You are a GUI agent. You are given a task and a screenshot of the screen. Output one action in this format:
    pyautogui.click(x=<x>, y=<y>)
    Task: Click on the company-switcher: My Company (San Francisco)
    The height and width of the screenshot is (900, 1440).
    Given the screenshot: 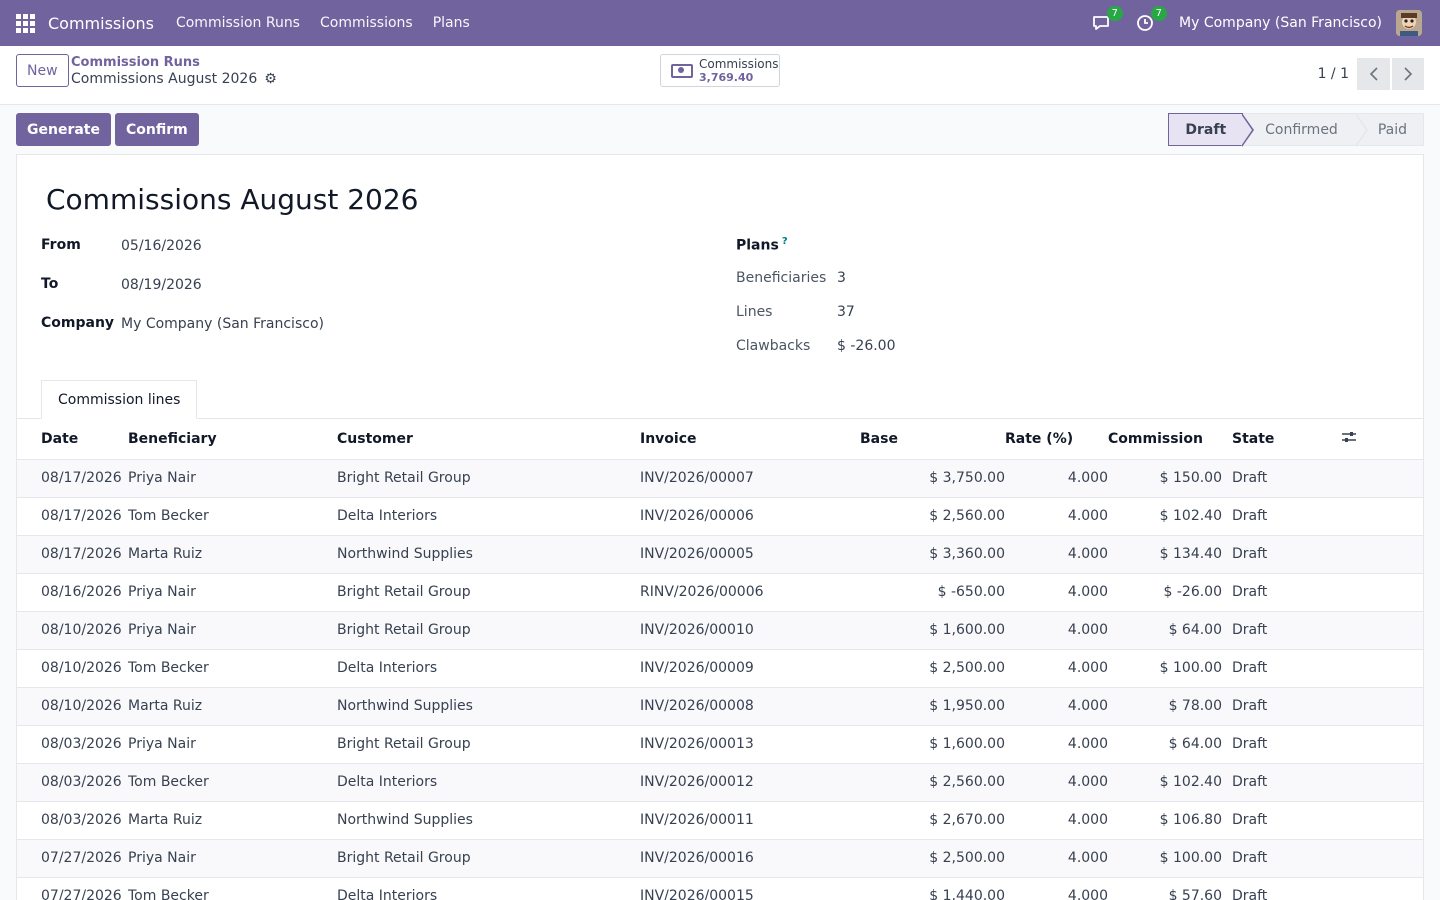 What is the action you would take?
    pyautogui.click(x=1280, y=23)
    